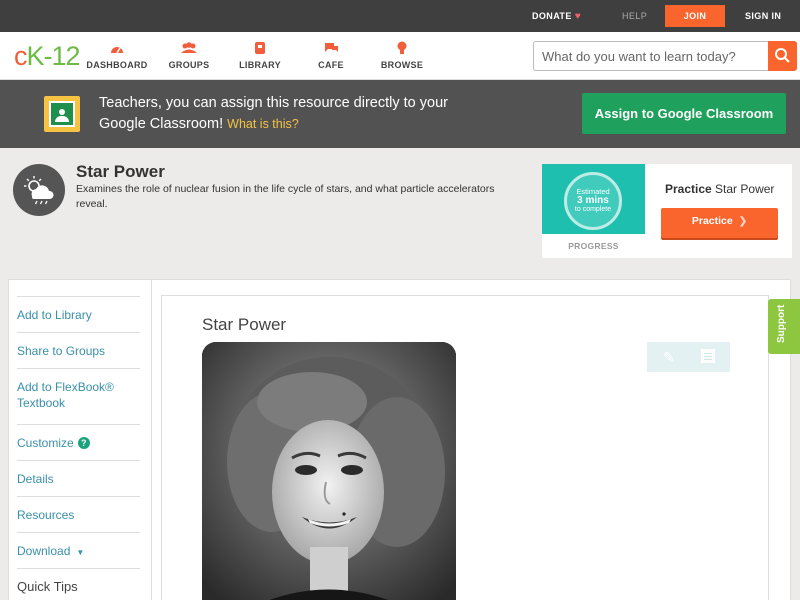 The width and height of the screenshot is (800, 600). What do you see at coordinates (331, 47) in the screenshot?
I see `cafe-icon` at bounding box center [331, 47].